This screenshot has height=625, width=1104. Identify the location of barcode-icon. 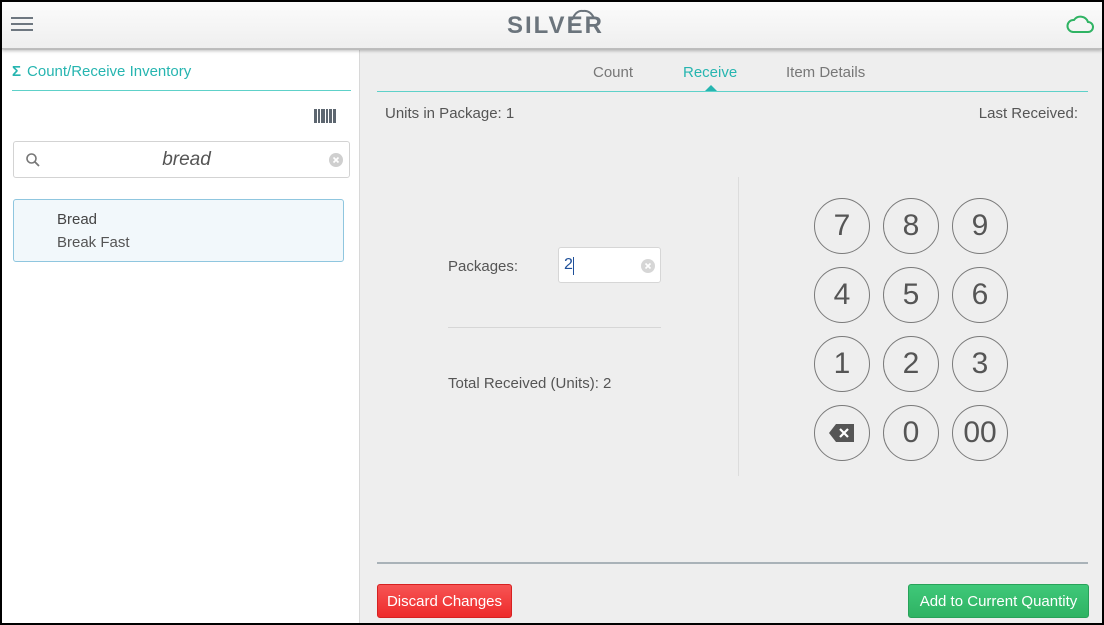
(325, 116).